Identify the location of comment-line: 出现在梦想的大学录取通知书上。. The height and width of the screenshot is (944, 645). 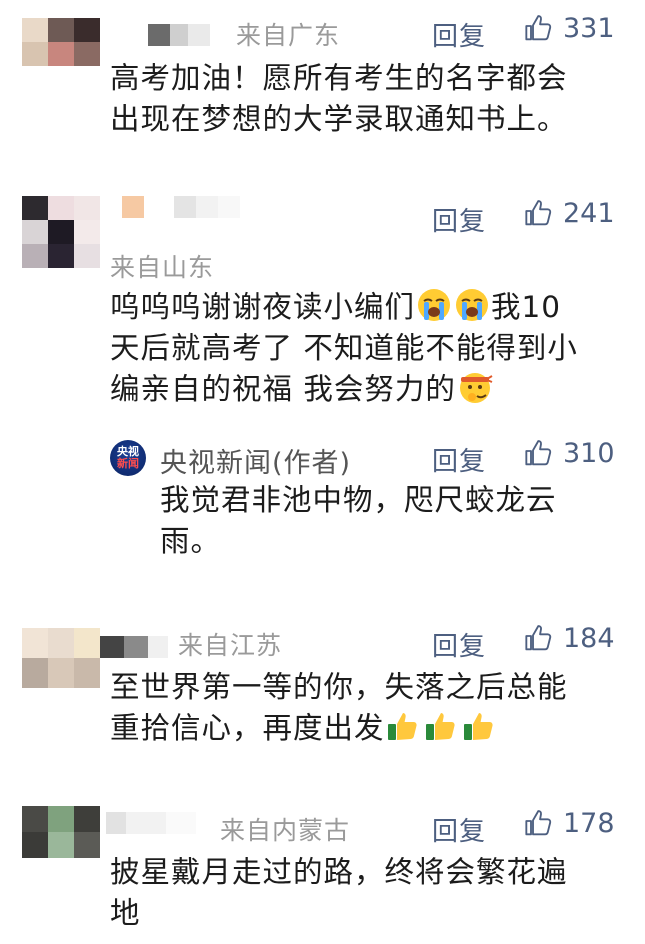
(339, 119).